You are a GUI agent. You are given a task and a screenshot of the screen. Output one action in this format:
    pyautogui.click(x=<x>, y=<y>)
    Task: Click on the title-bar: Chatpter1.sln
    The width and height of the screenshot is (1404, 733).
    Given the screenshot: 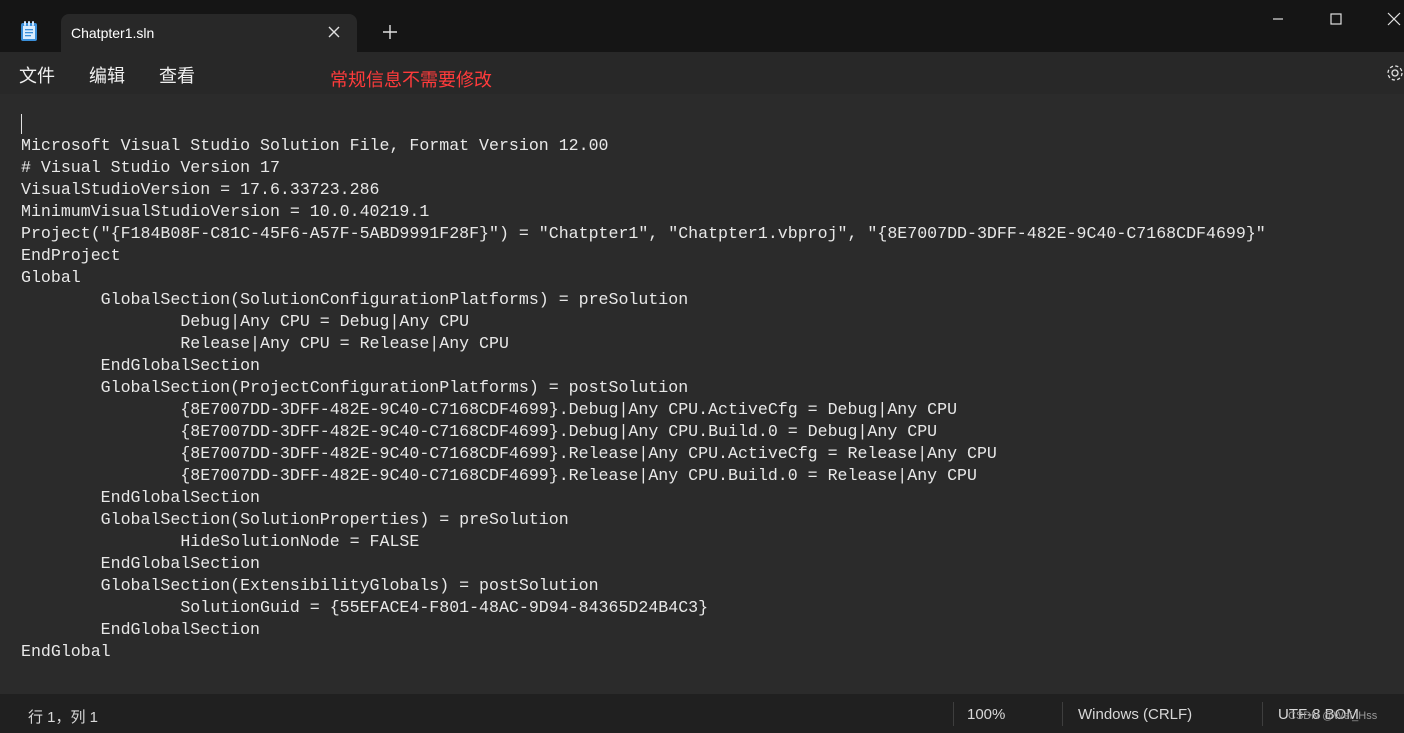 What is the action you would take?
    pyautogui.click(x=702, y=26)
    